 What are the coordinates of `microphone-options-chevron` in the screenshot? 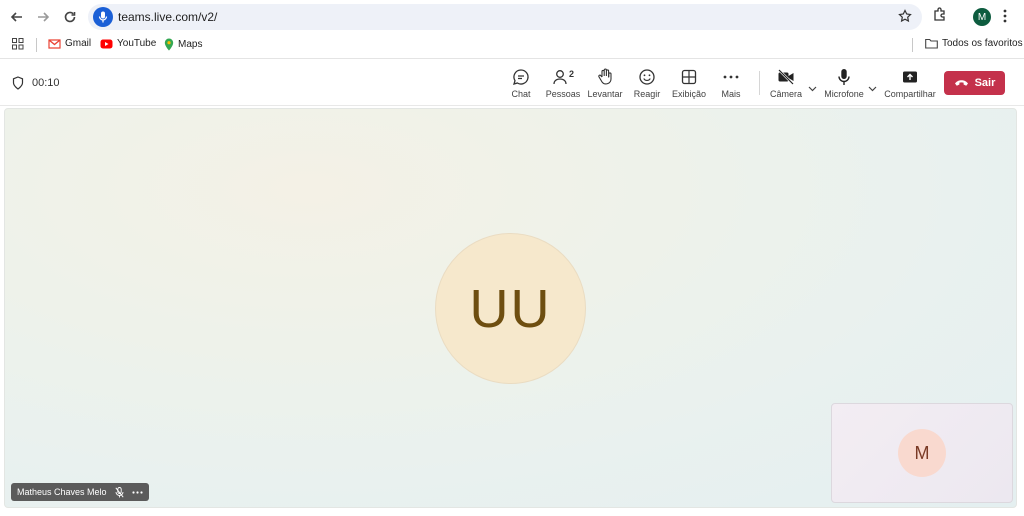 It's located at (872, 88).